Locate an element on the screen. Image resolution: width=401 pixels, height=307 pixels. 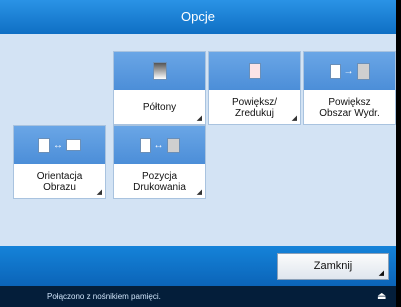
zoom-document-icon is located at coordinates (254, 71).